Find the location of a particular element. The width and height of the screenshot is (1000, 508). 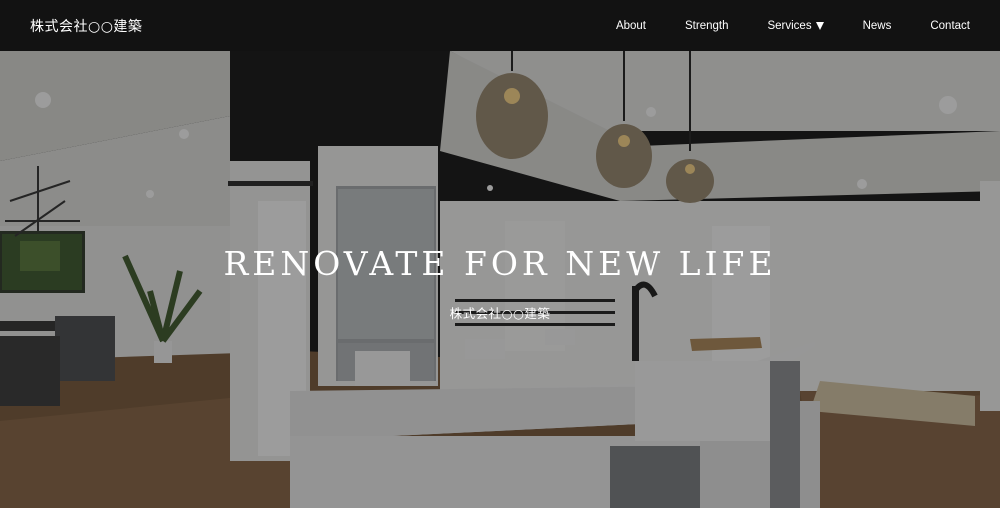

caret-down-icon is located at coordinates (819, 25).